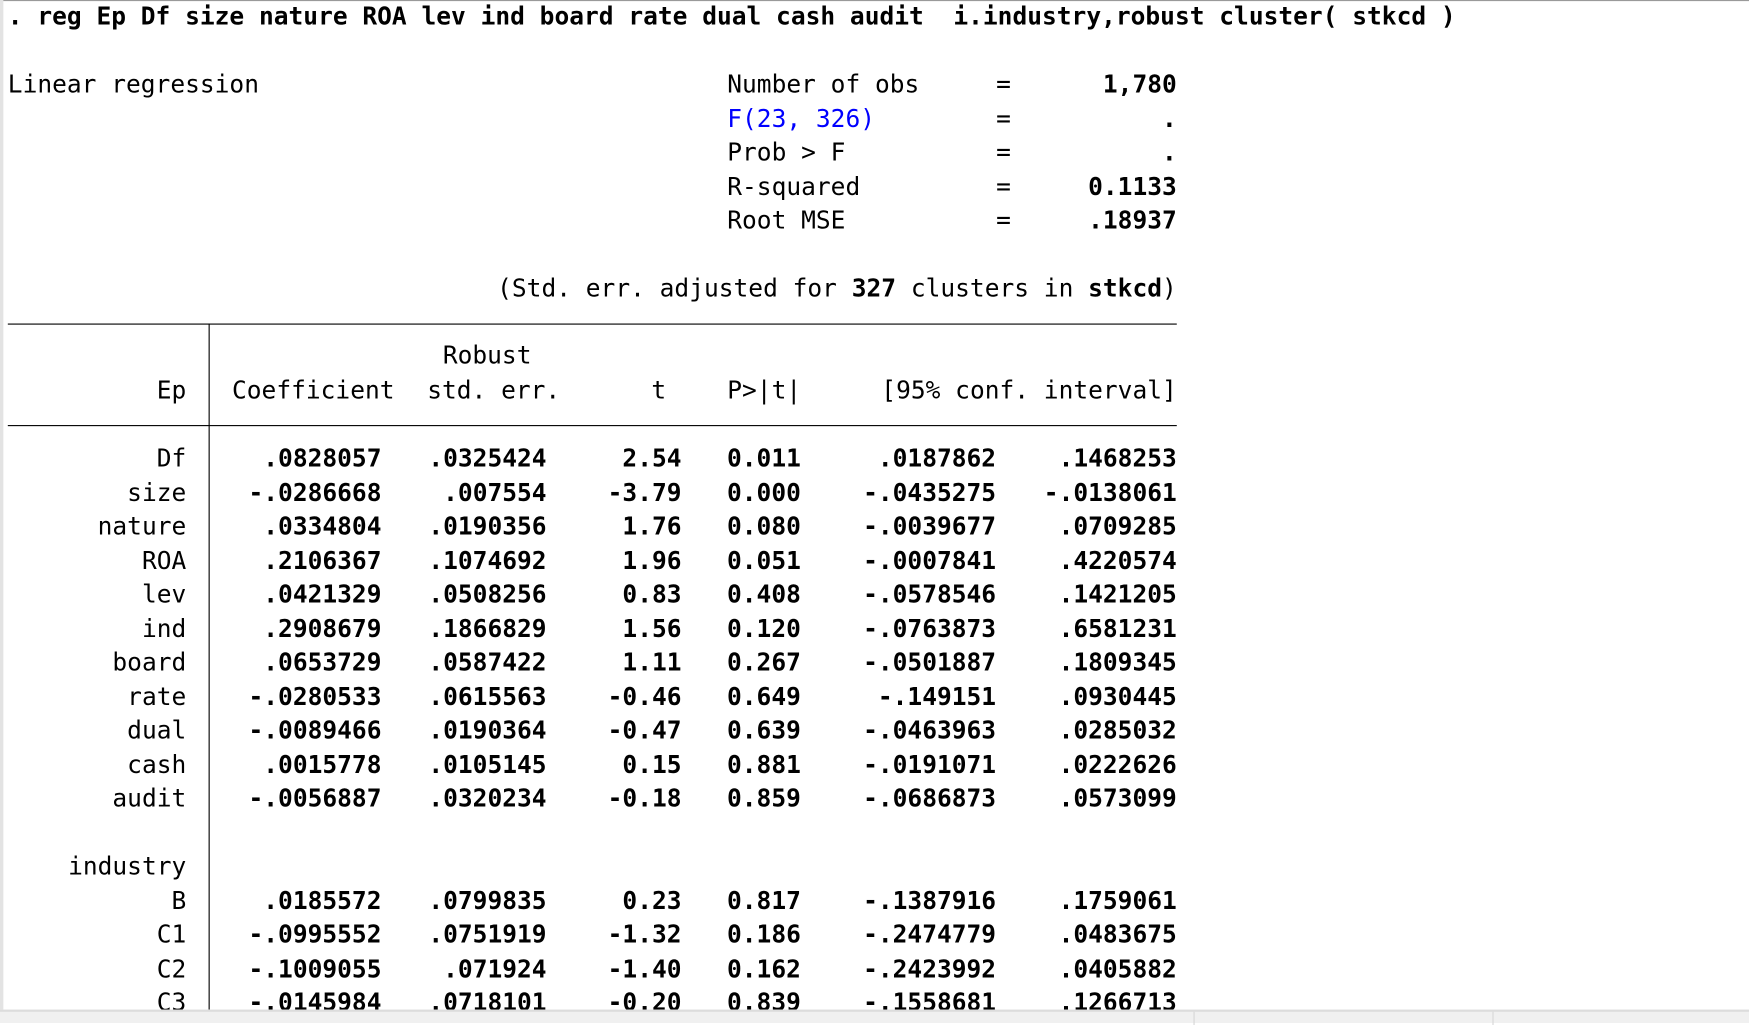 The height and width of the screenshot is (1025, 1749). I want to click on header-conf-interval: [95% conf. interval], so click(1029, 391).